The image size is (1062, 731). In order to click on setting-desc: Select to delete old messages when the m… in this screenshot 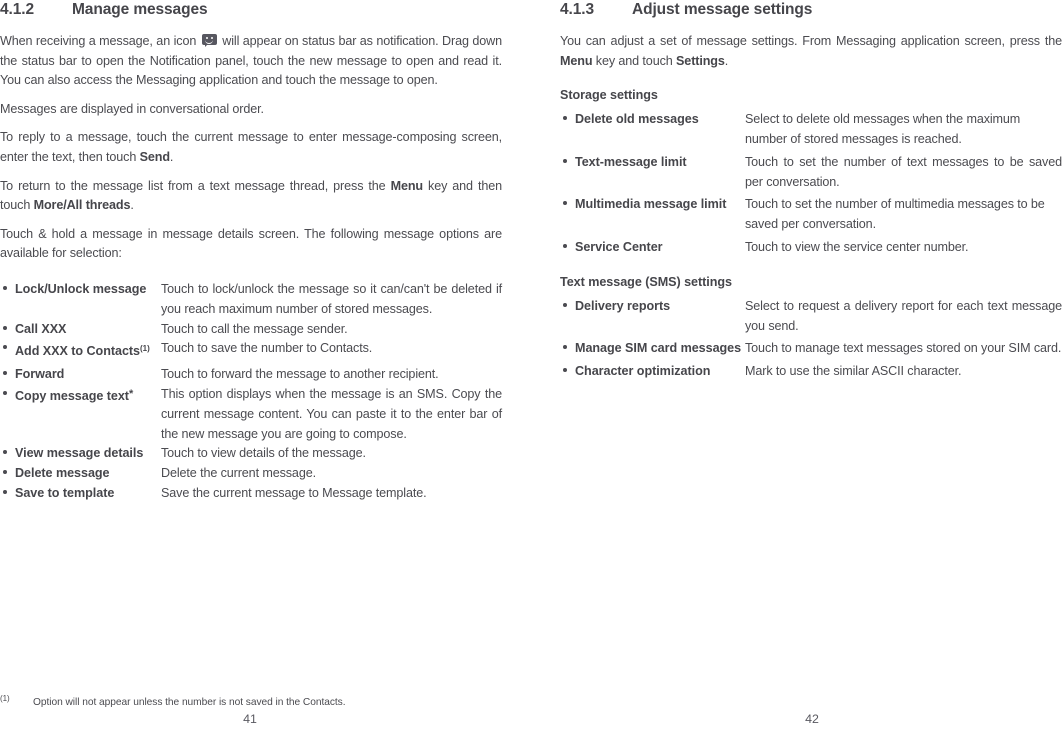, I will do `click(883, 129)`.